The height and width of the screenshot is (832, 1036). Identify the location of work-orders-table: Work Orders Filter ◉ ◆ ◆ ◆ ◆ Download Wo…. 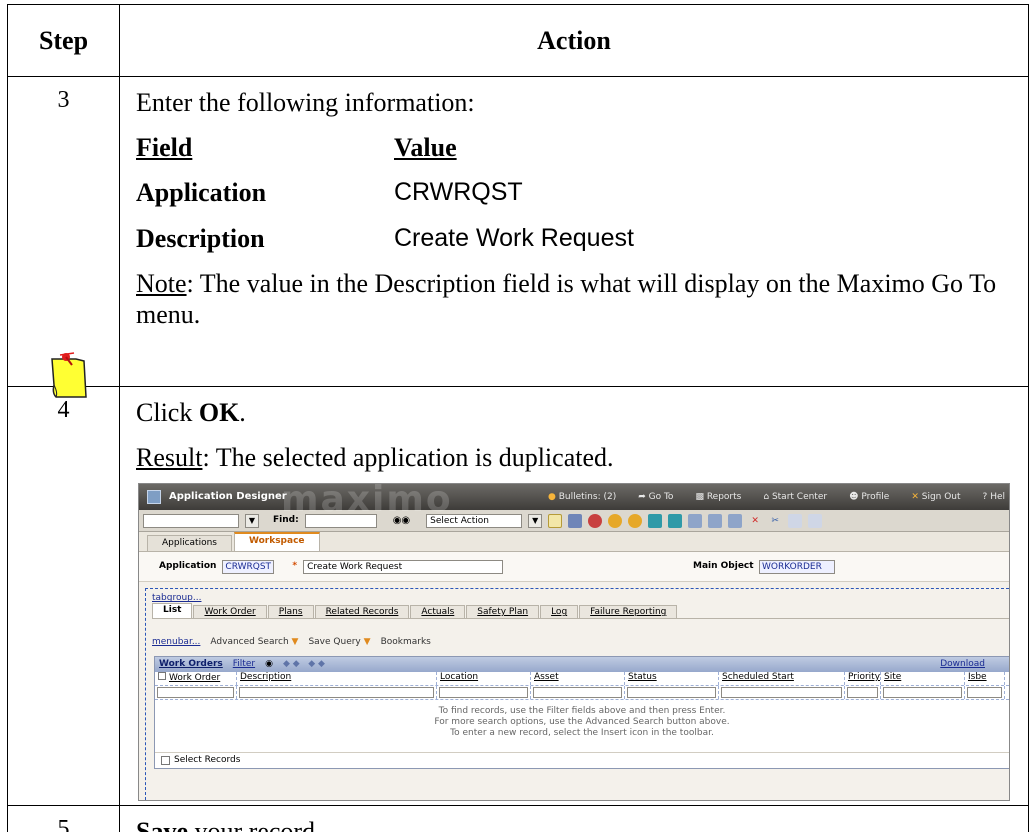
(581, 712).